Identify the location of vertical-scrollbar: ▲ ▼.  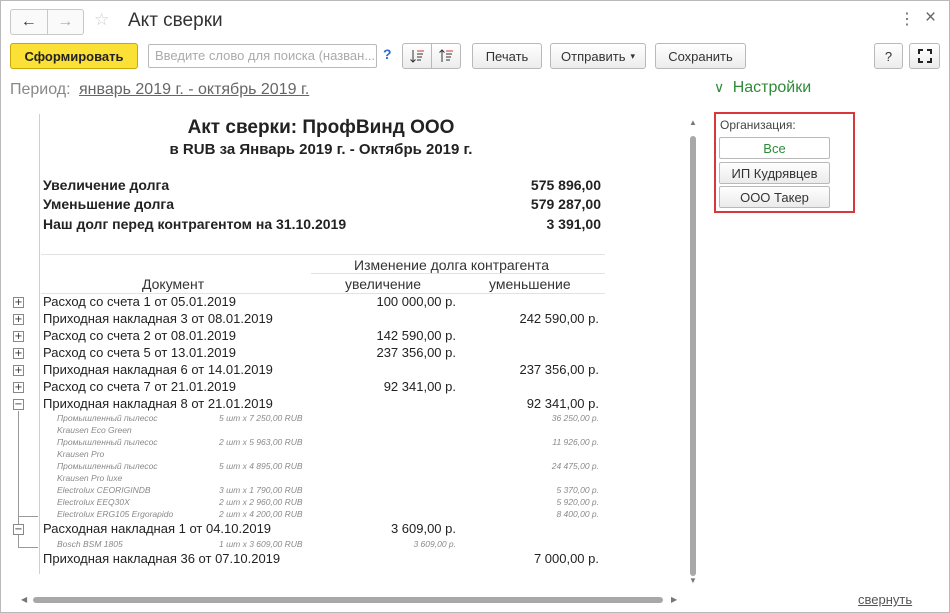
(693, 353).